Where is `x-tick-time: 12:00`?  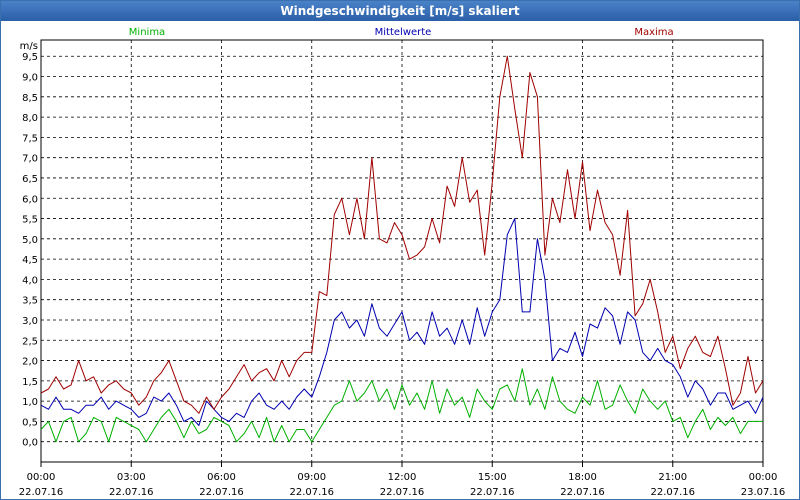 x-tick-time: 12:00 is located at coordinates (402, 477).